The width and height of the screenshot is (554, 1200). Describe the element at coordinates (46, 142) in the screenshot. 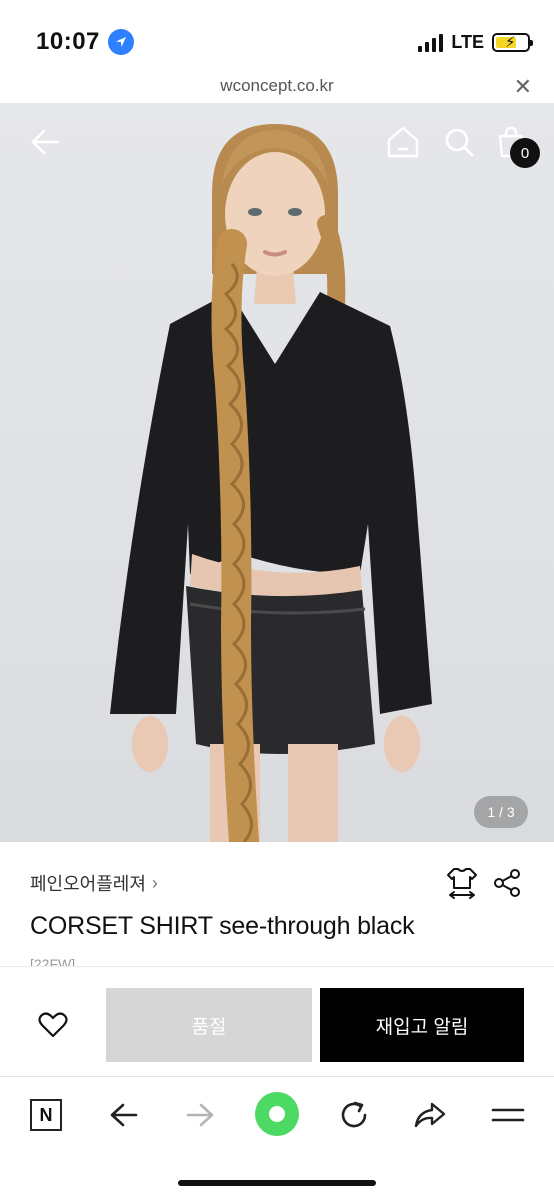

I see `back-arrow-icon` at that location.